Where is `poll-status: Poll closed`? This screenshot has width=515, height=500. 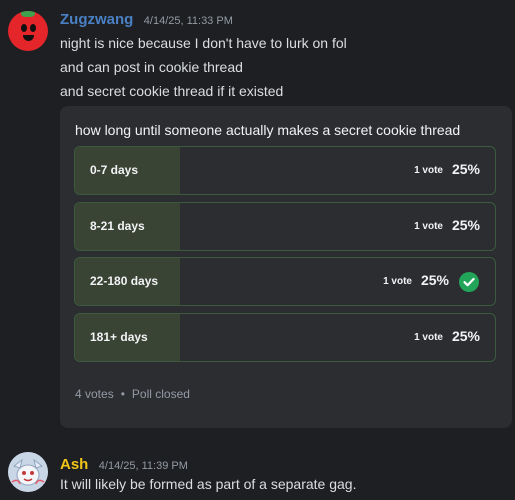 poll-status: Poll closed is located at coordinates (160, 394).